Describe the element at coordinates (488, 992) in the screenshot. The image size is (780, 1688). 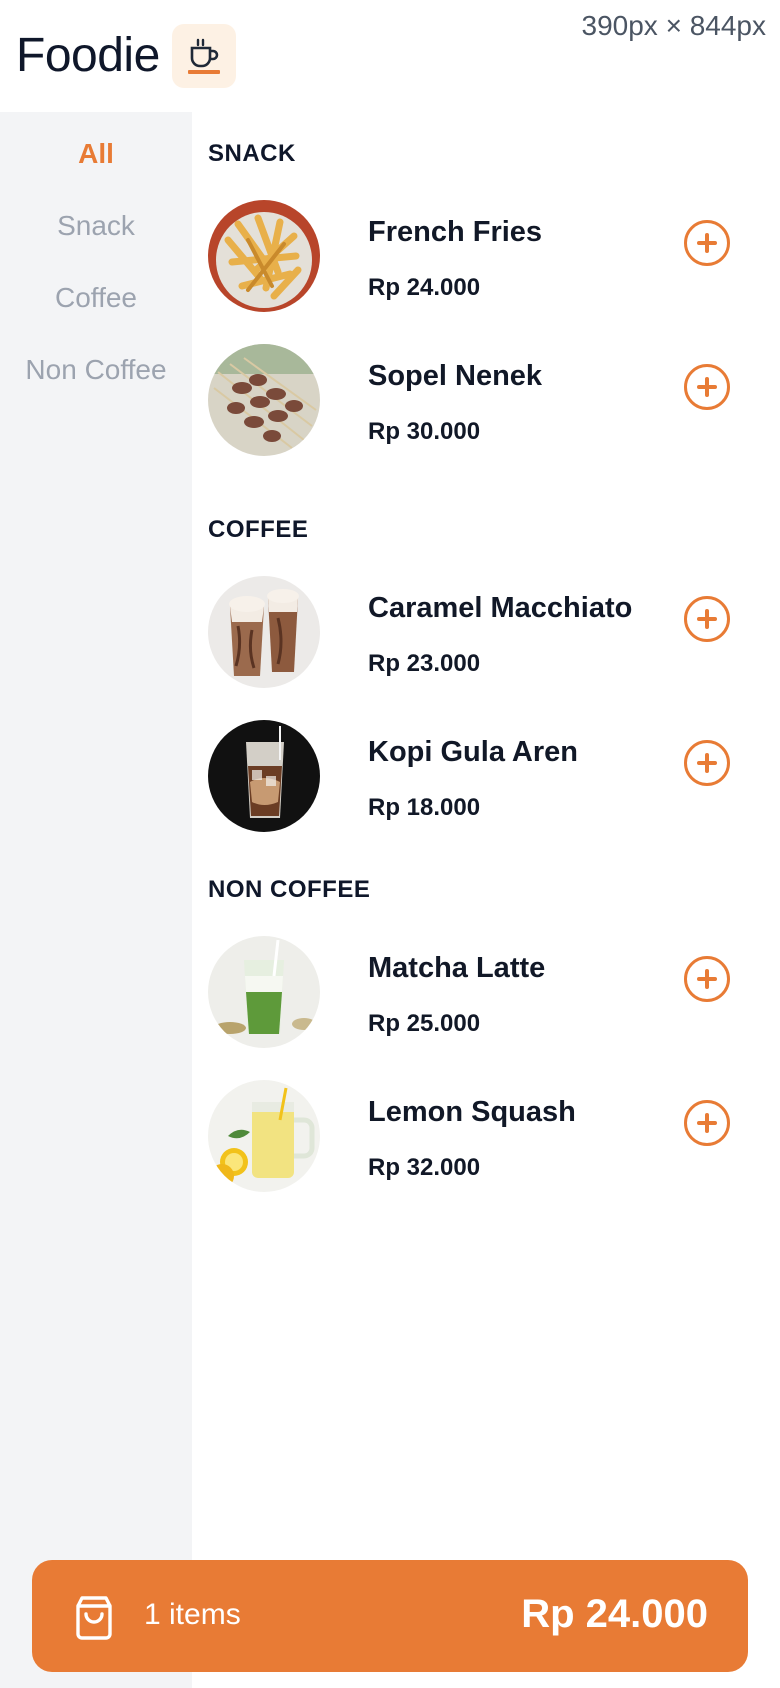
I see `menu-item: Matcha Latte Rp 25.000` at that location.